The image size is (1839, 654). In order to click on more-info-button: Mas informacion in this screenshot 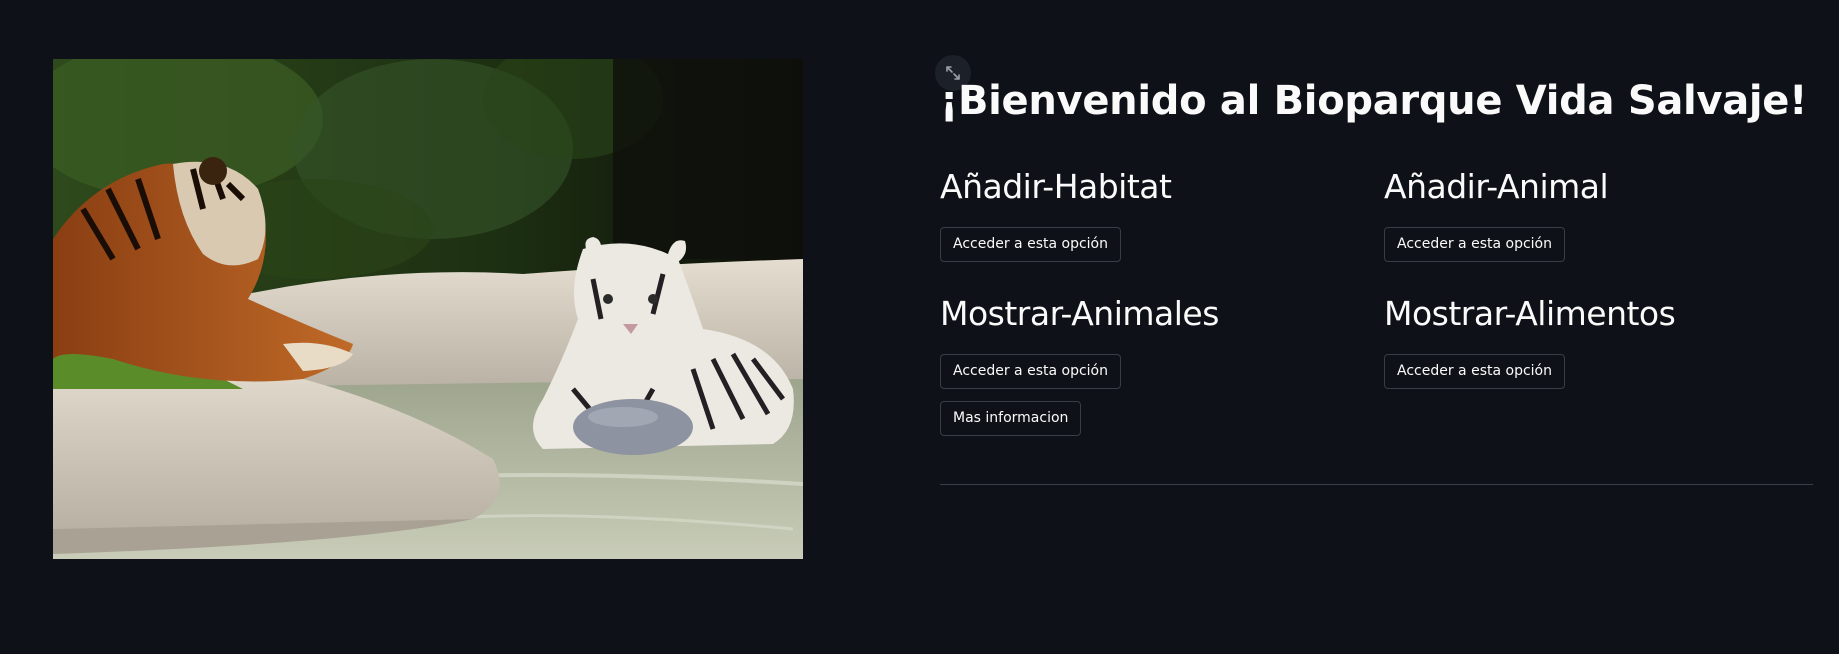, I will do `click(1011, 418)`.